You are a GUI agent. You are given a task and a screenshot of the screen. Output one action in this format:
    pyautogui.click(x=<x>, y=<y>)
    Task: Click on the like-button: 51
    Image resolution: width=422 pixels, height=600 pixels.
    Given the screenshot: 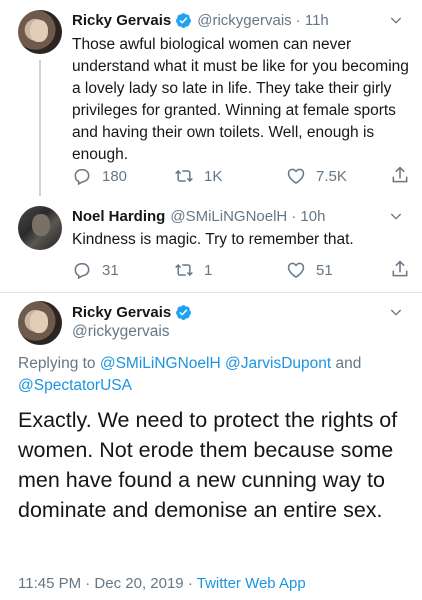 What is the action you would take?
    pyautogui.click(x=309, y=270)
    